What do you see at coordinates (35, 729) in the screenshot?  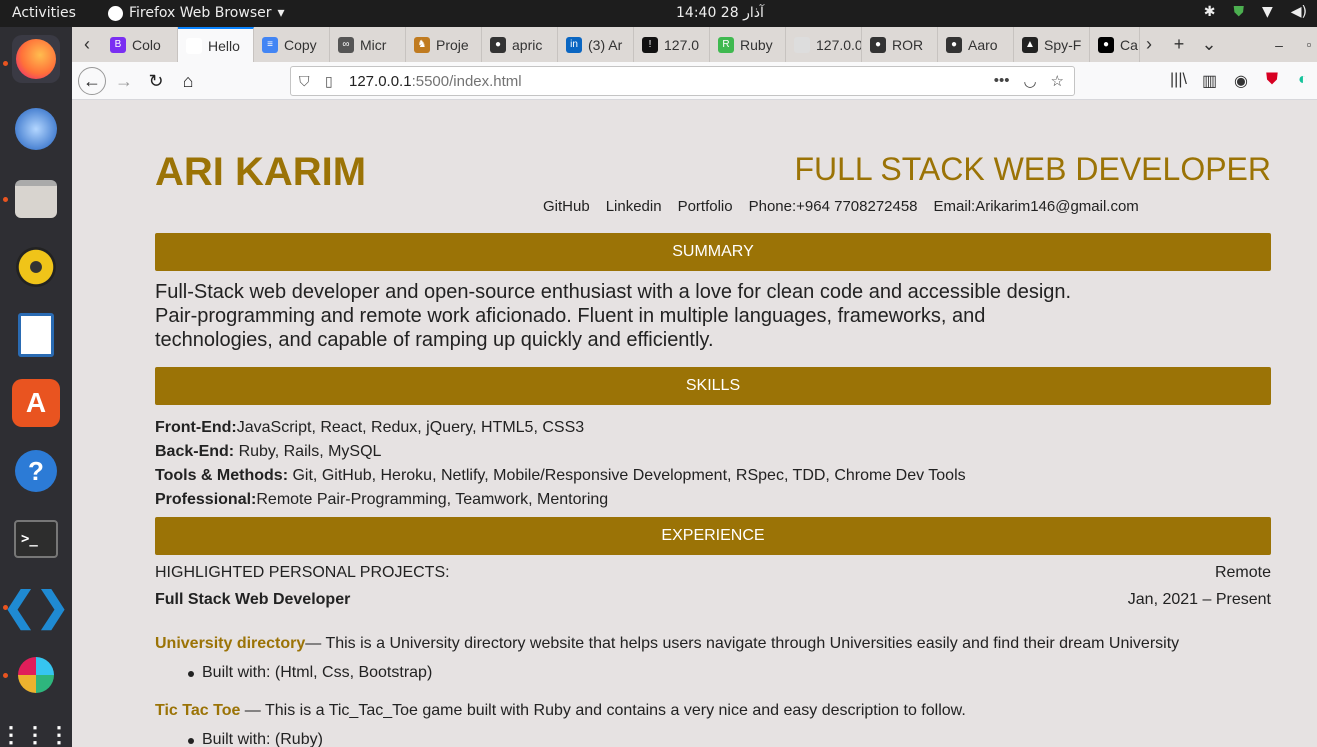 I see `show-applications-icon: ⋮⋮⋮` at bounding box center [35, 729].